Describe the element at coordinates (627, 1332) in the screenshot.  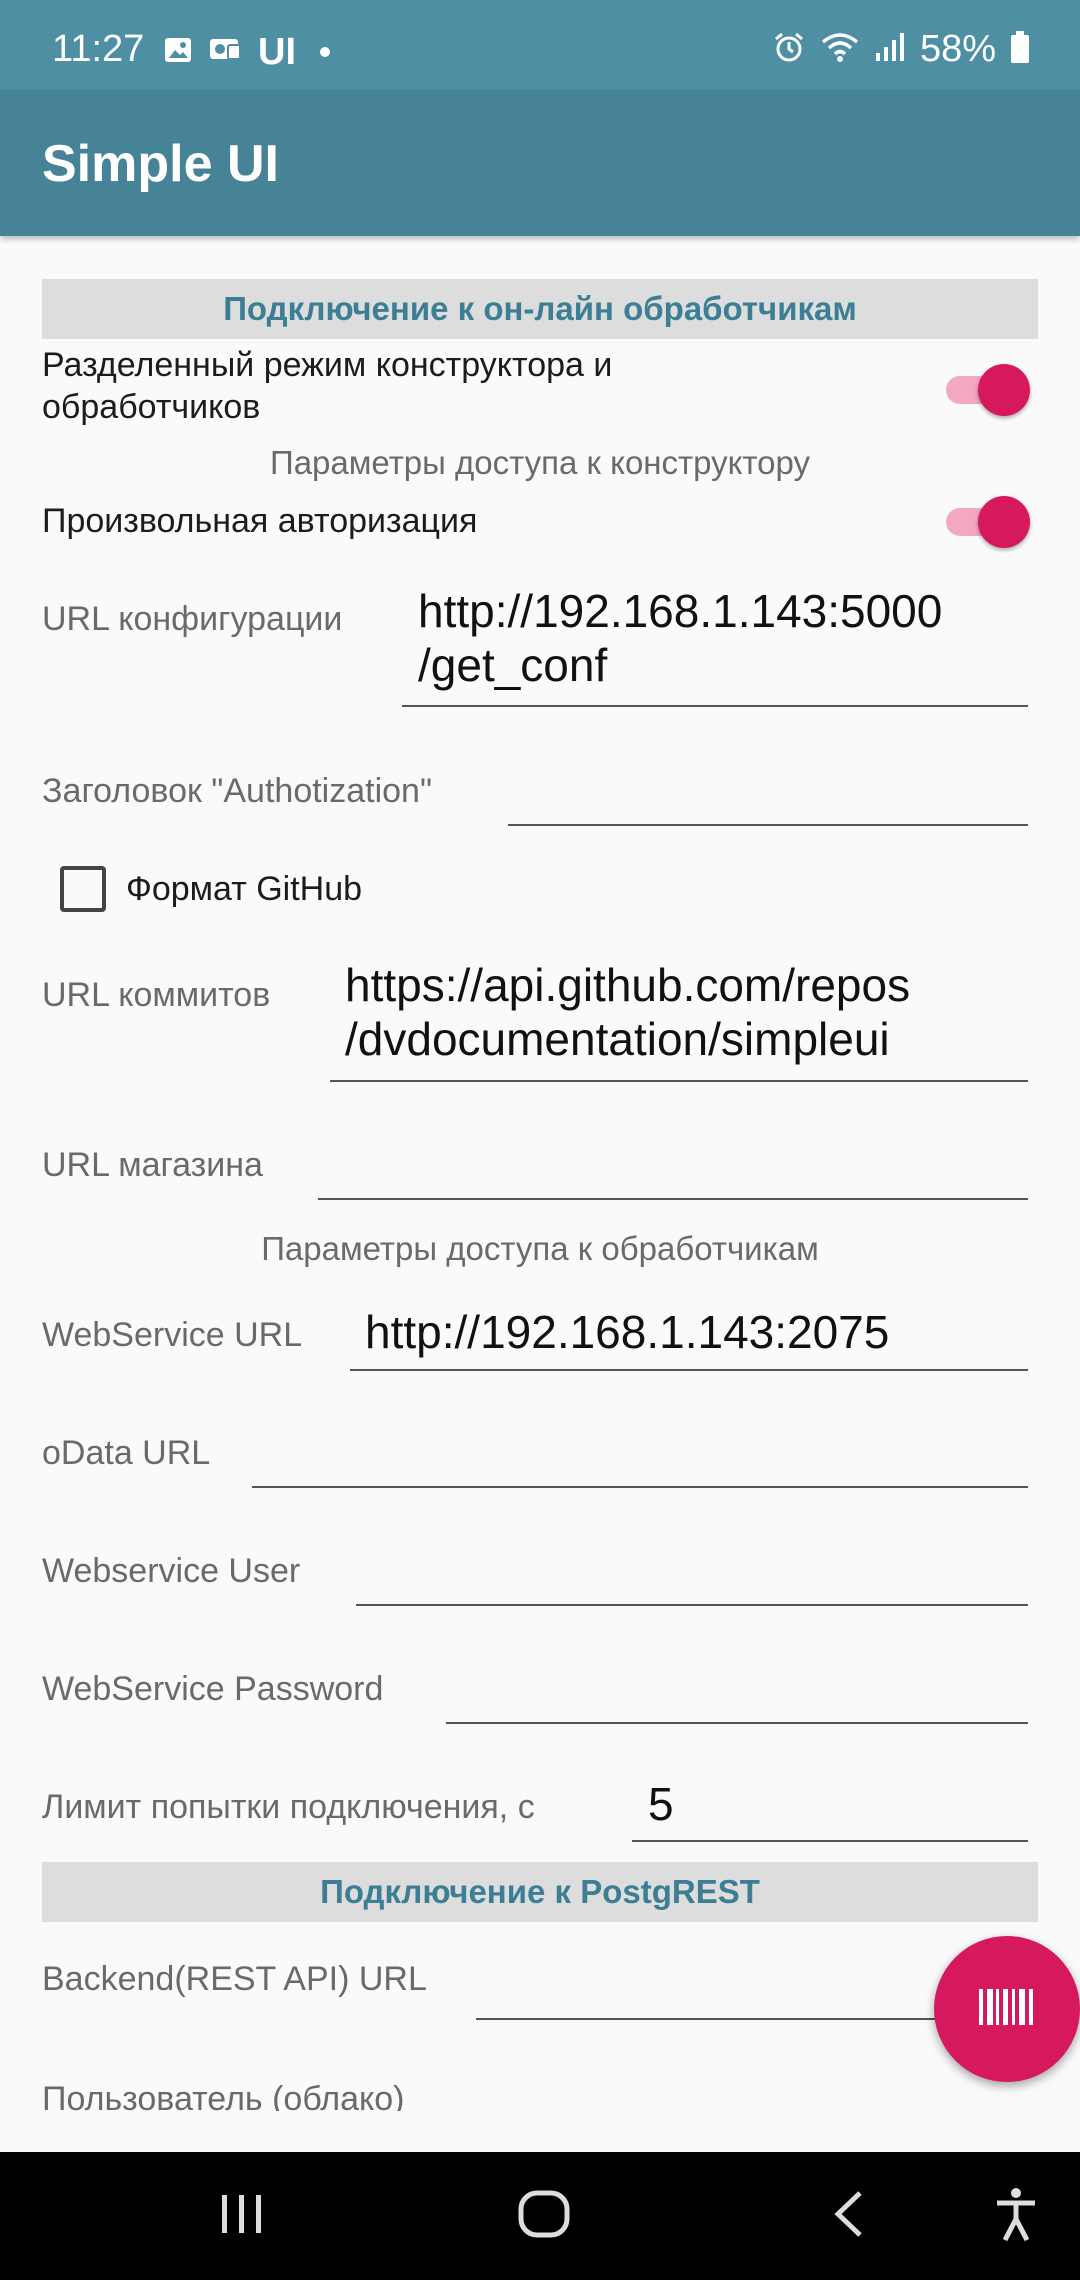
I see `webservice-url-value: http://192.168.1.143:2075` at that location.